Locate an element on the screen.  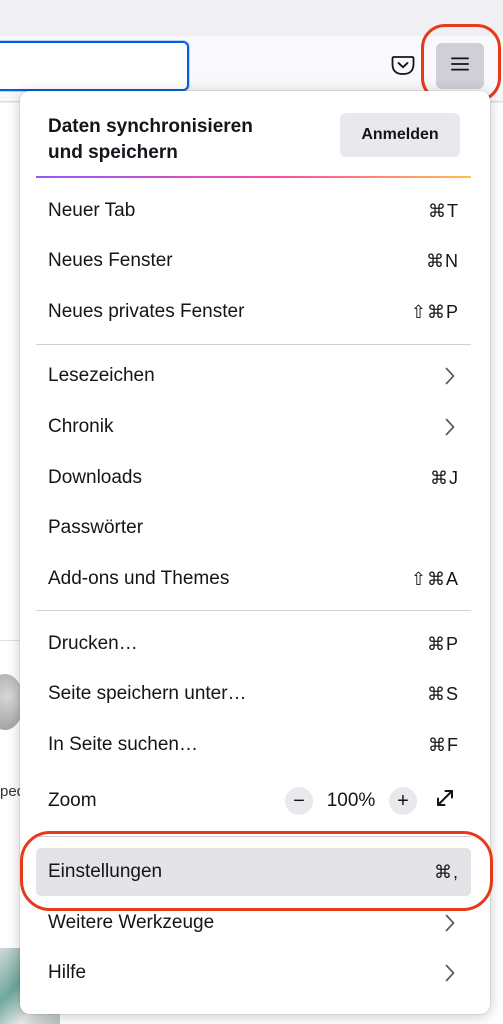
menu-item-addons-themes: Add-ons und Themes ⇧⌘A is located at coordinates (253, 579).